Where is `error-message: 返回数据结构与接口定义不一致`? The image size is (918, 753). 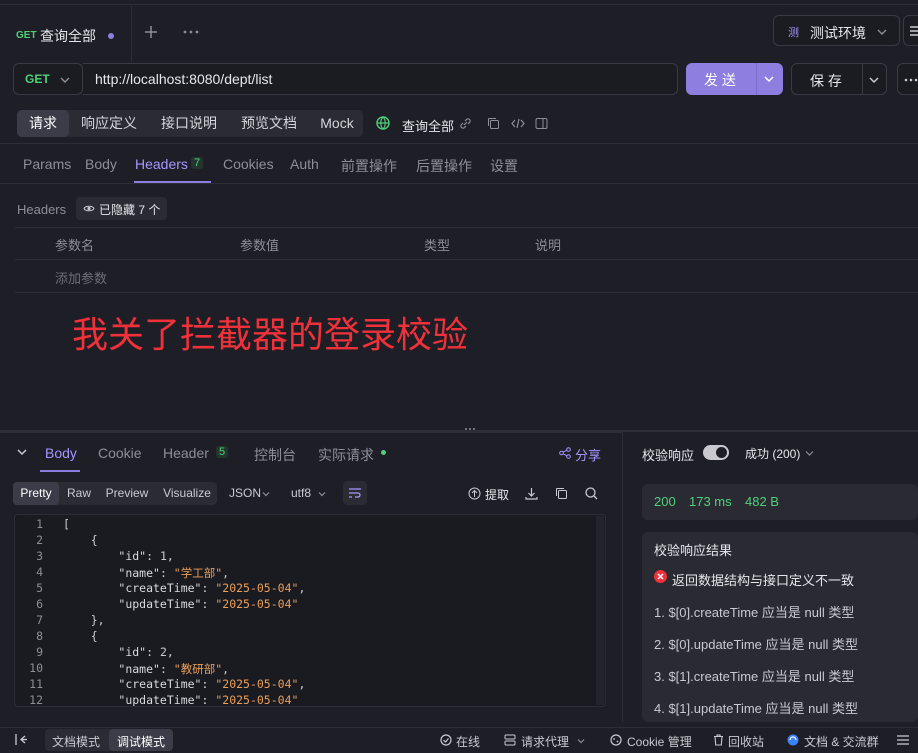 error-message: 返回数据结构与接口定义不一致 is located at coordinates (763, 580).